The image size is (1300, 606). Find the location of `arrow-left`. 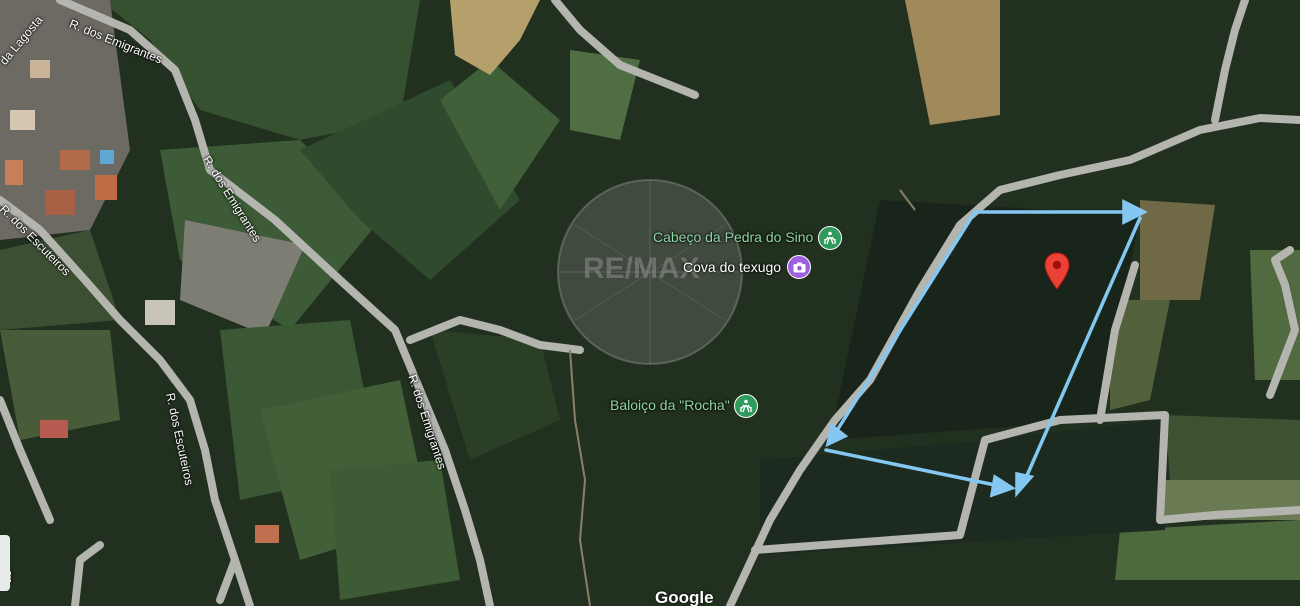

arrow-left is located at coordinates (905, 322).